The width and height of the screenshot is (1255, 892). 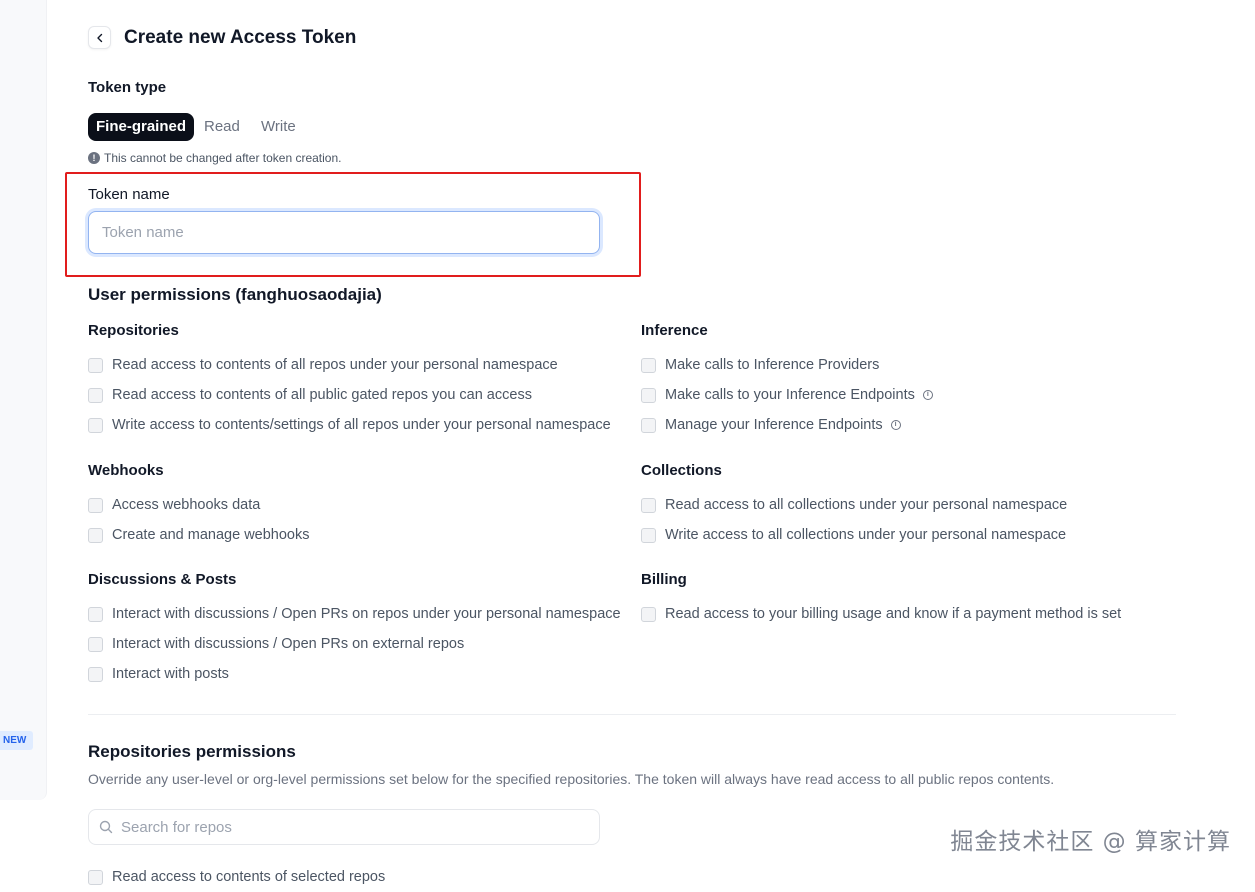 I want to click on list-item: Interact with posts, so click(x=354, y=674).